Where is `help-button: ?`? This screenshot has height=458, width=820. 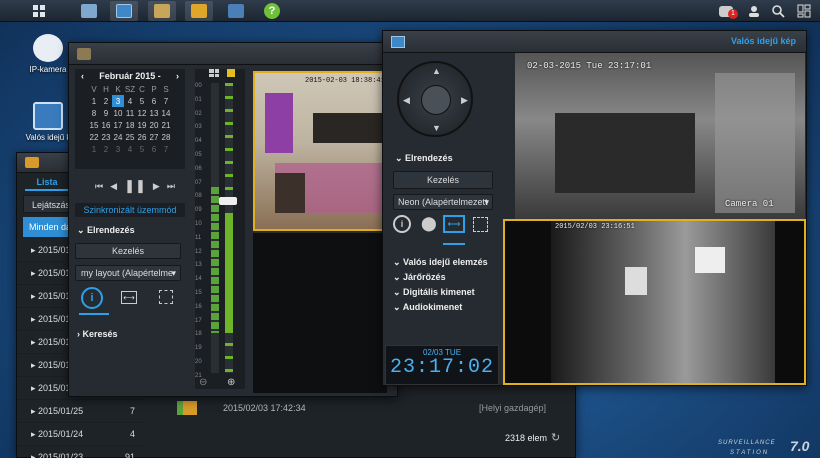
help-button: ? is located at coordinates (272, 11).